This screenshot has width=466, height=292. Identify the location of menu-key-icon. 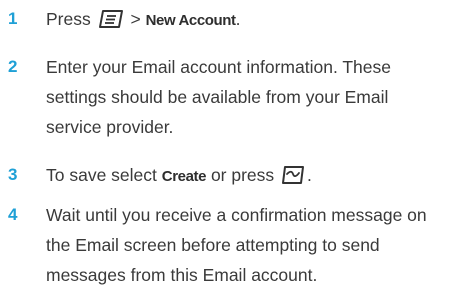
(111, 19).